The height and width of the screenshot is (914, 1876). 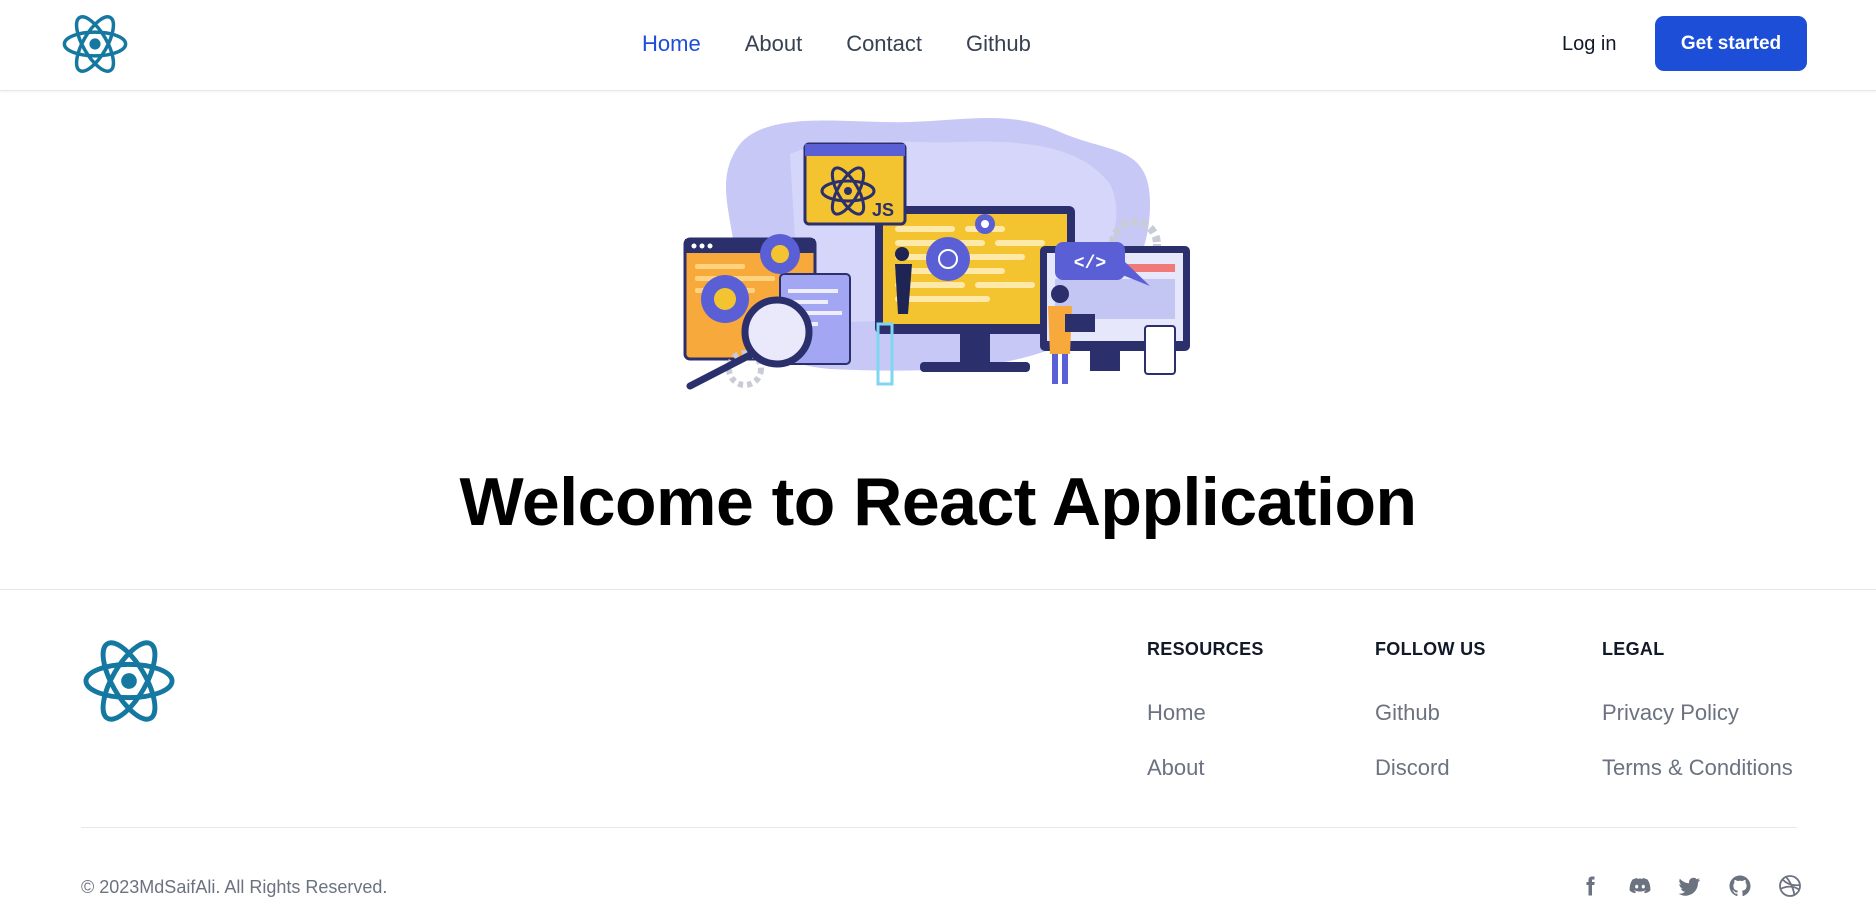 What do you see at coordinates (671, 44) in the screenshot?
I see `nav-home-link: Home` at bounding box center [671, 44].